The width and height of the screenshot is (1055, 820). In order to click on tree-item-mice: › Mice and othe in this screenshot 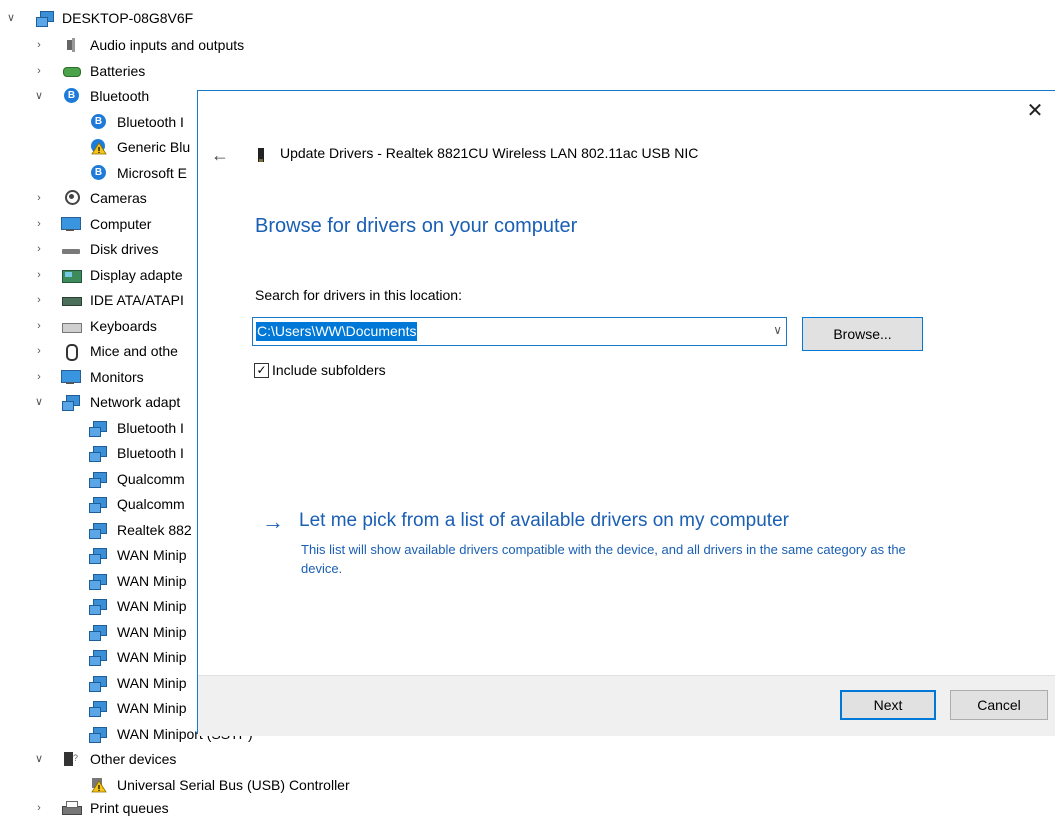, I will do `click(100, 351)`.